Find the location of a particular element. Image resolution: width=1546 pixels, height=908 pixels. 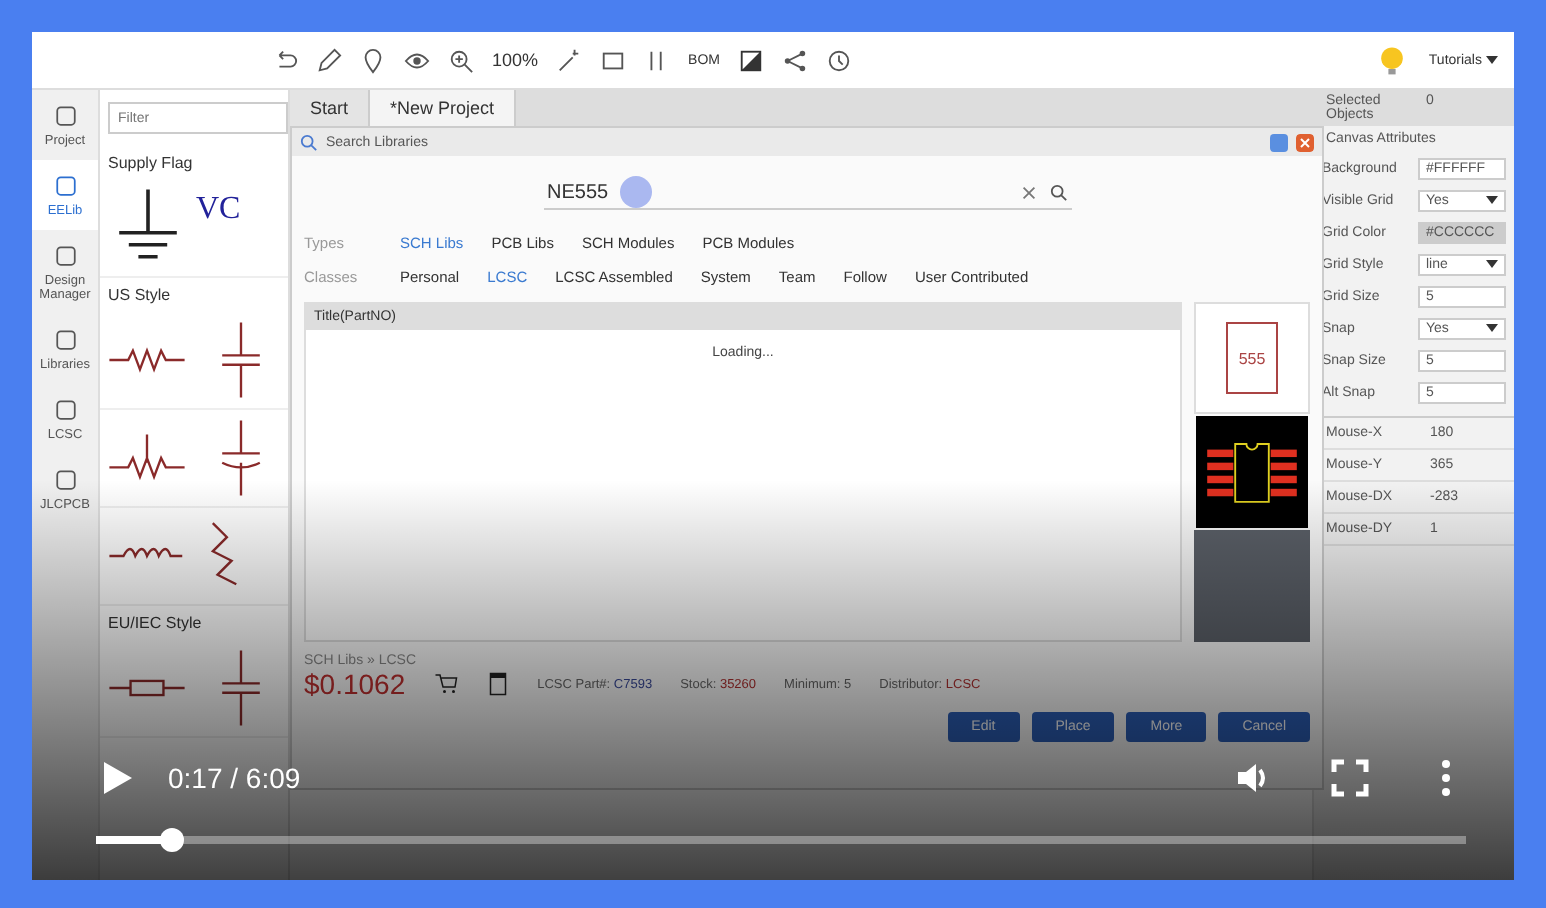

zoom-icon is located at coordinates (461, 60).